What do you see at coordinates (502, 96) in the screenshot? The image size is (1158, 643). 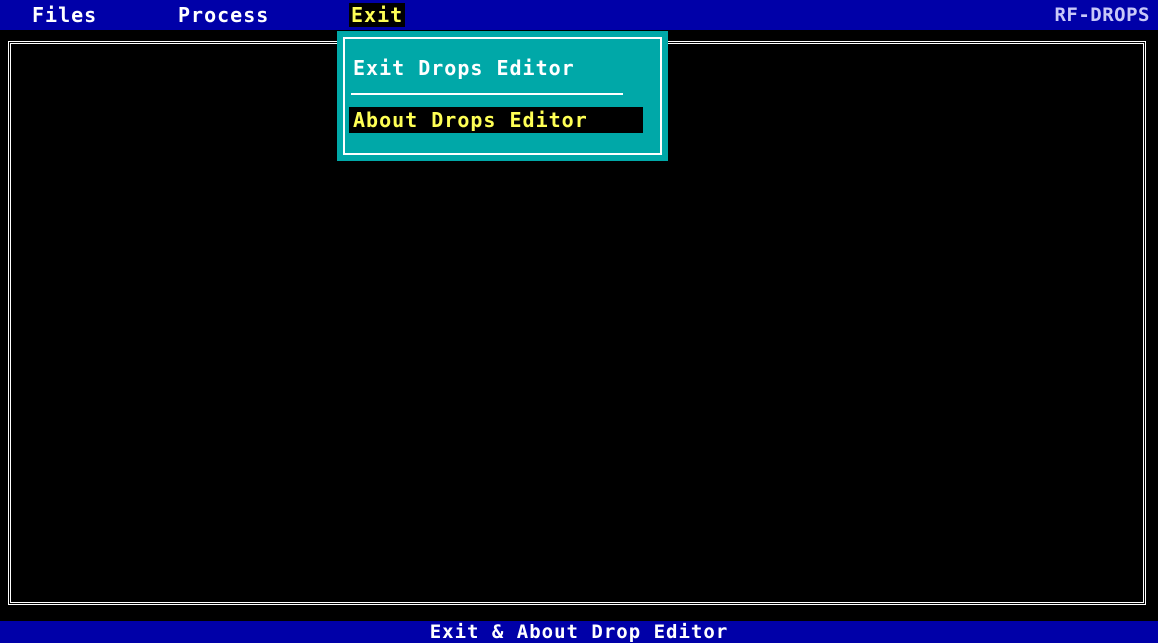 I see `exit-dropdown-menu: Exit Drops Editor About Drops Editor` at bounding box center [502, 96].